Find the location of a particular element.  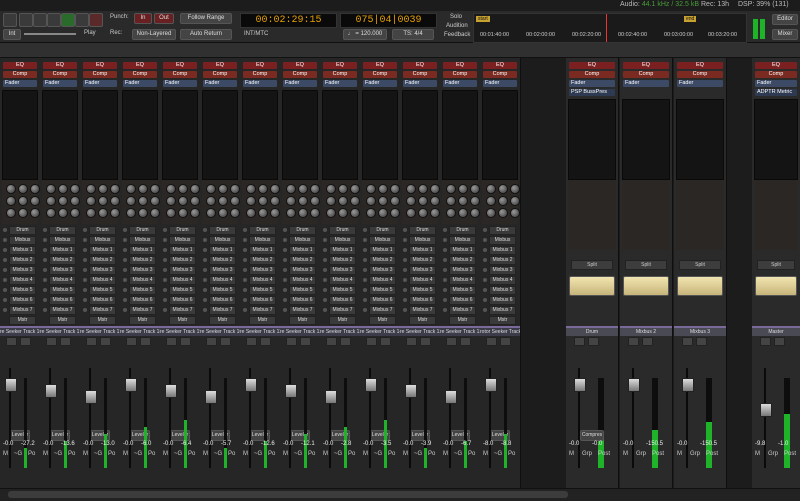

start-marker: start is located at coordinates (483, 19).